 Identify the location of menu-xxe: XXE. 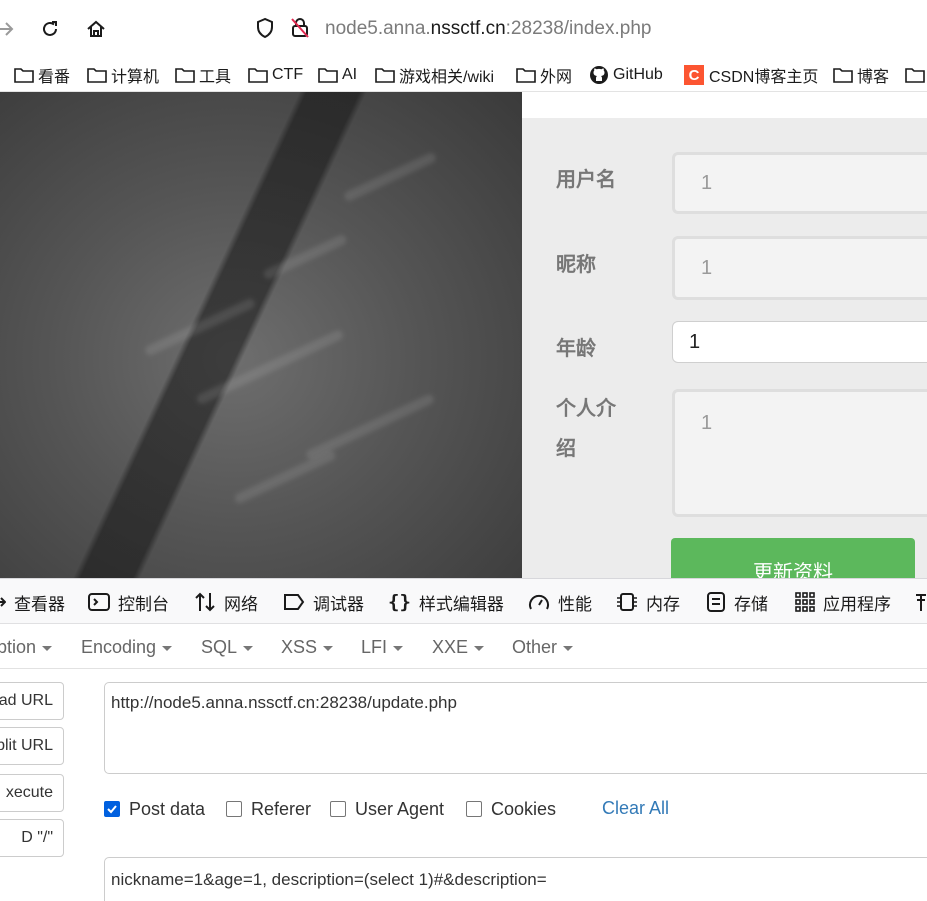
(458, 647).